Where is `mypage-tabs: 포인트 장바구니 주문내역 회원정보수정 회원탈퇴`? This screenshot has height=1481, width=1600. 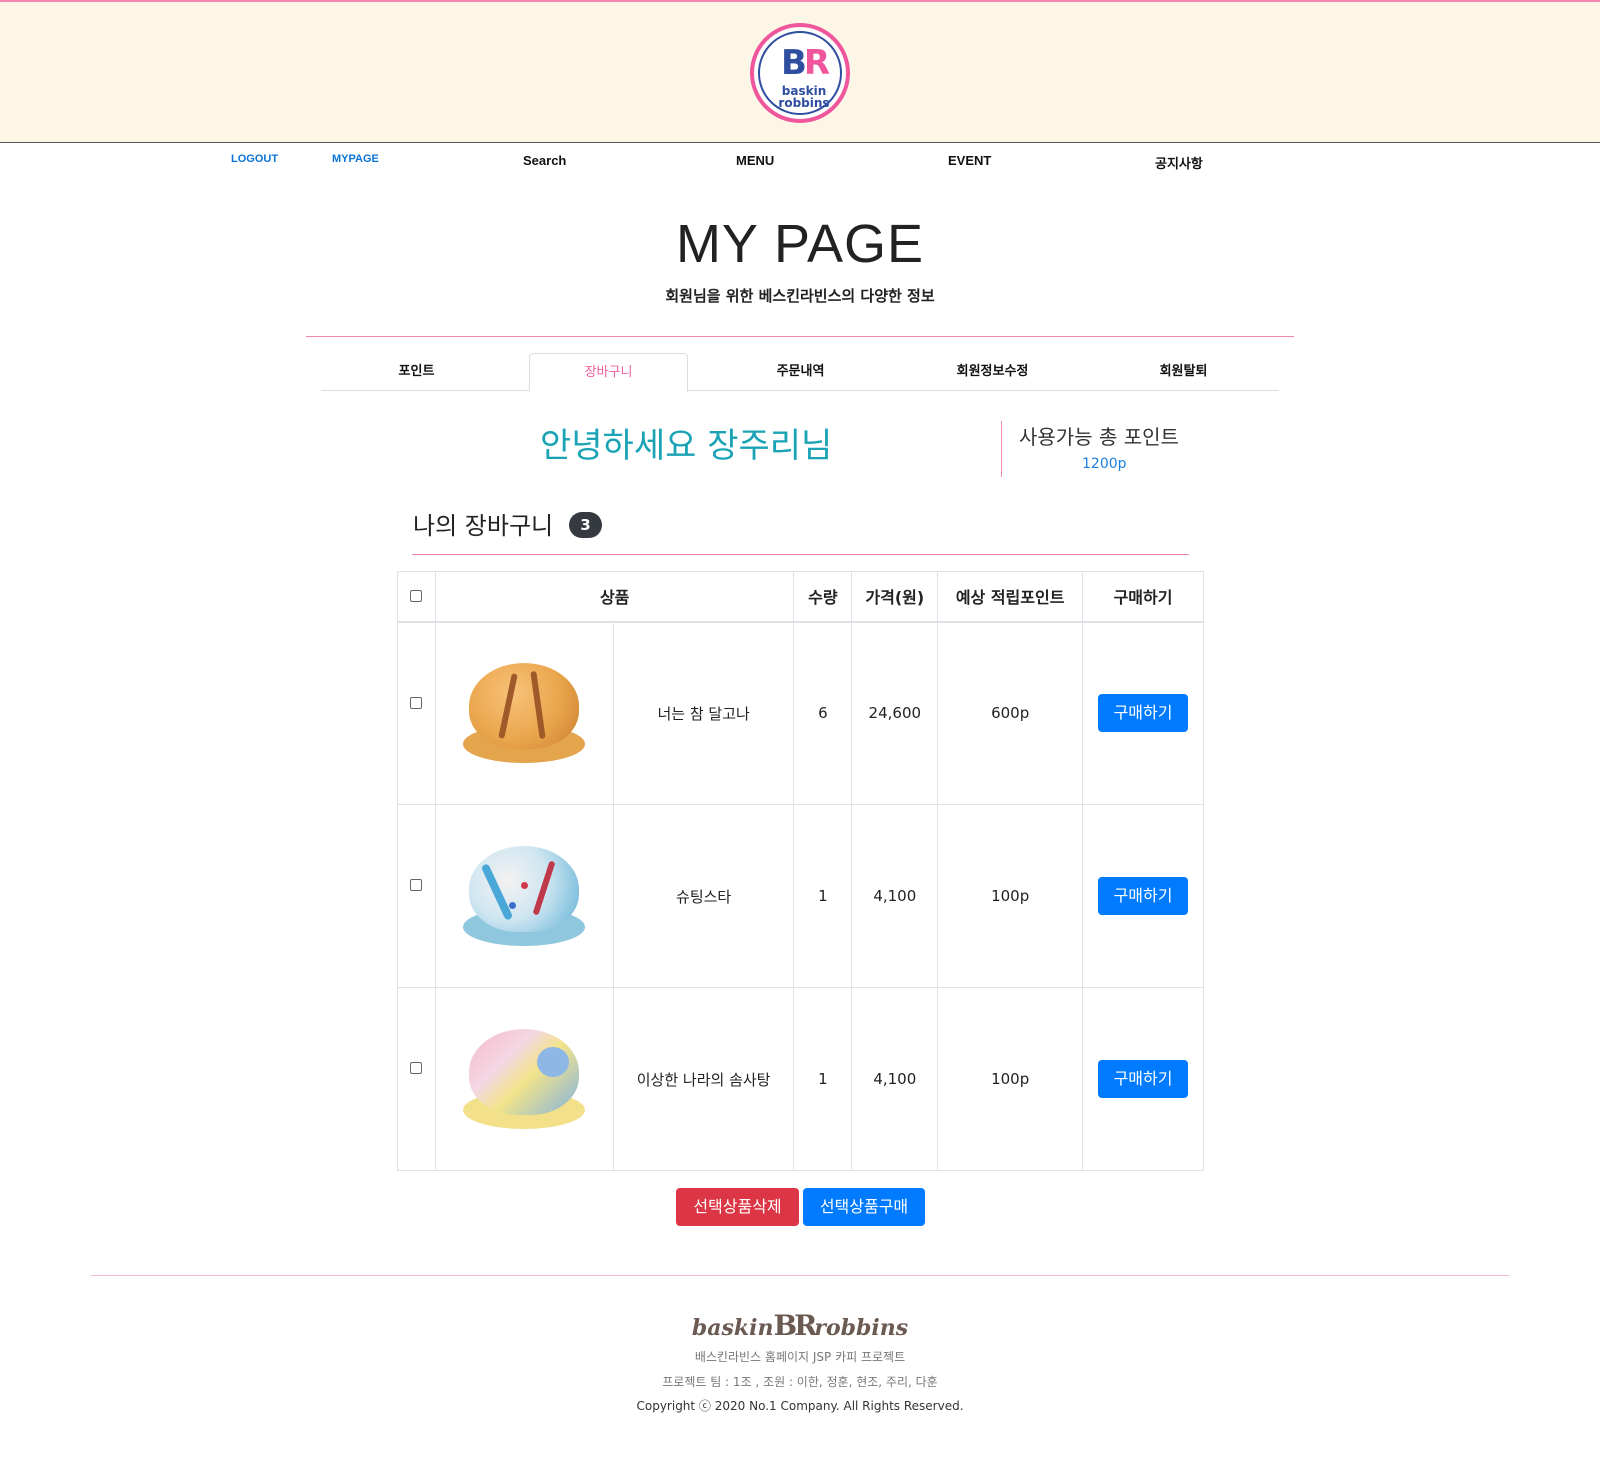
mypage-tabs: 포인트 장바구니 주문내역 회원정보수정 회원탈퇴 is located at coordinates (800, 372).